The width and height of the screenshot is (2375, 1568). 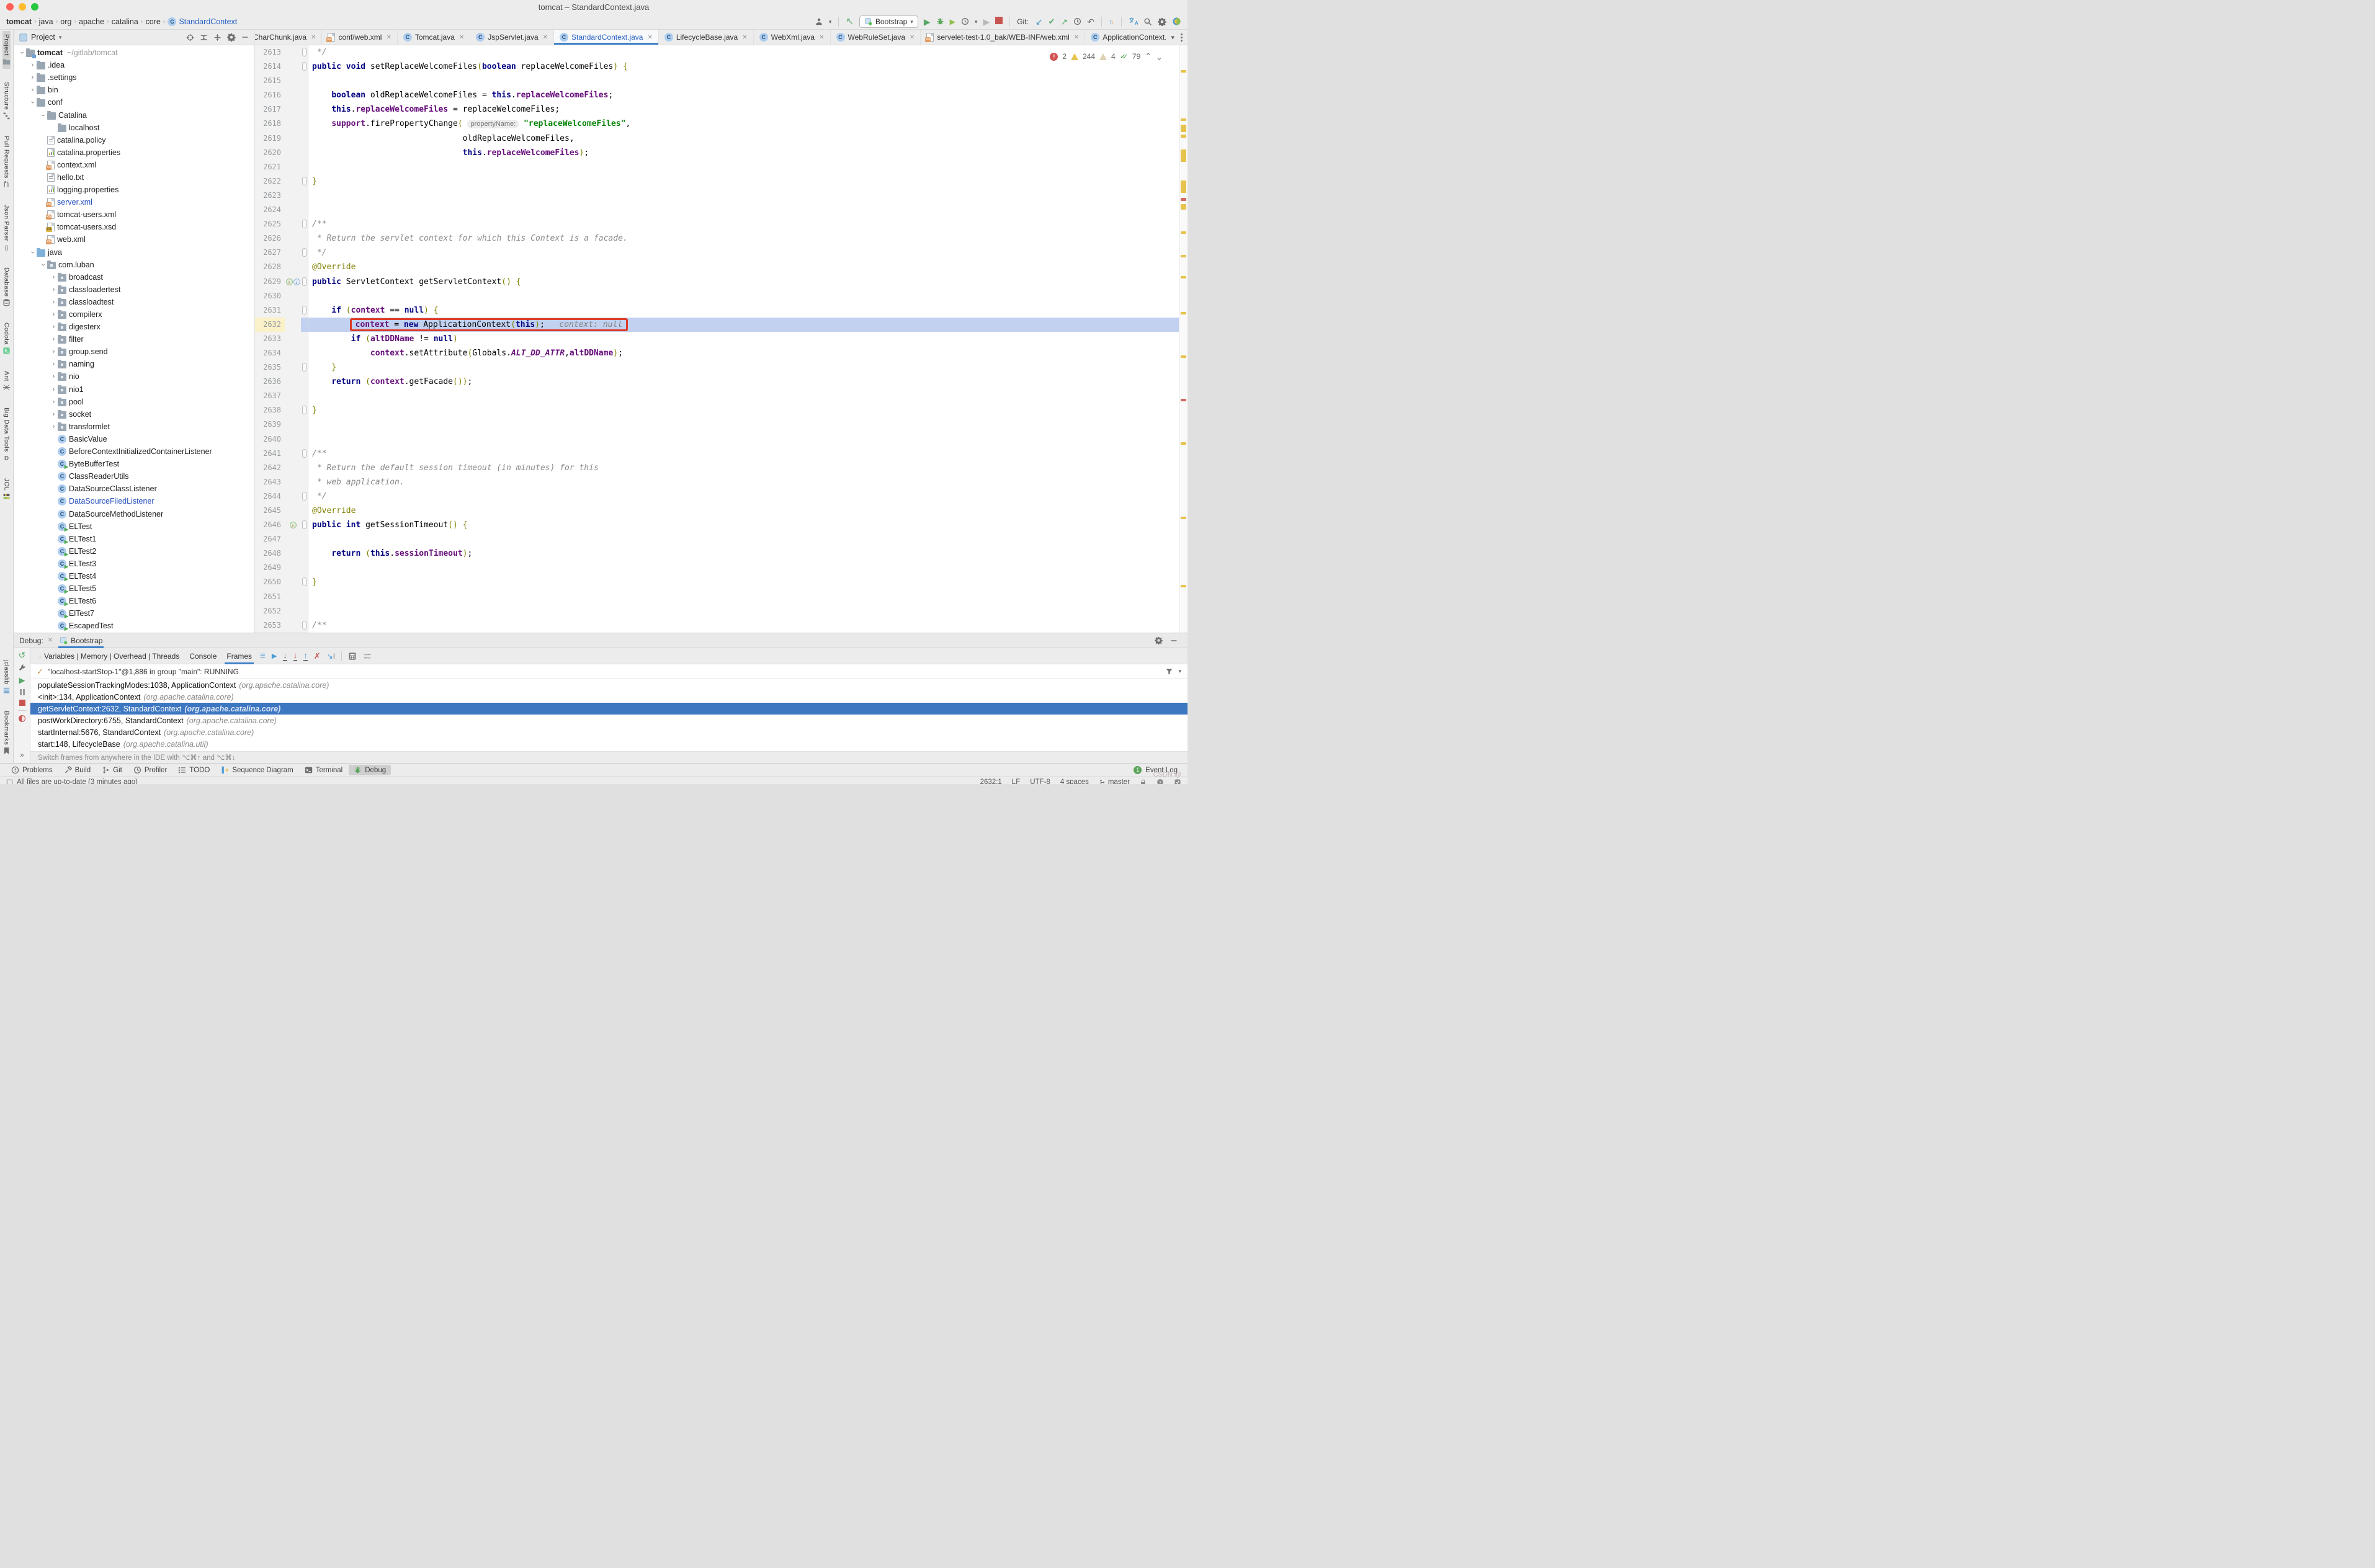 I want to click on code-line-2630: 2630, so click(x=721, y=295).